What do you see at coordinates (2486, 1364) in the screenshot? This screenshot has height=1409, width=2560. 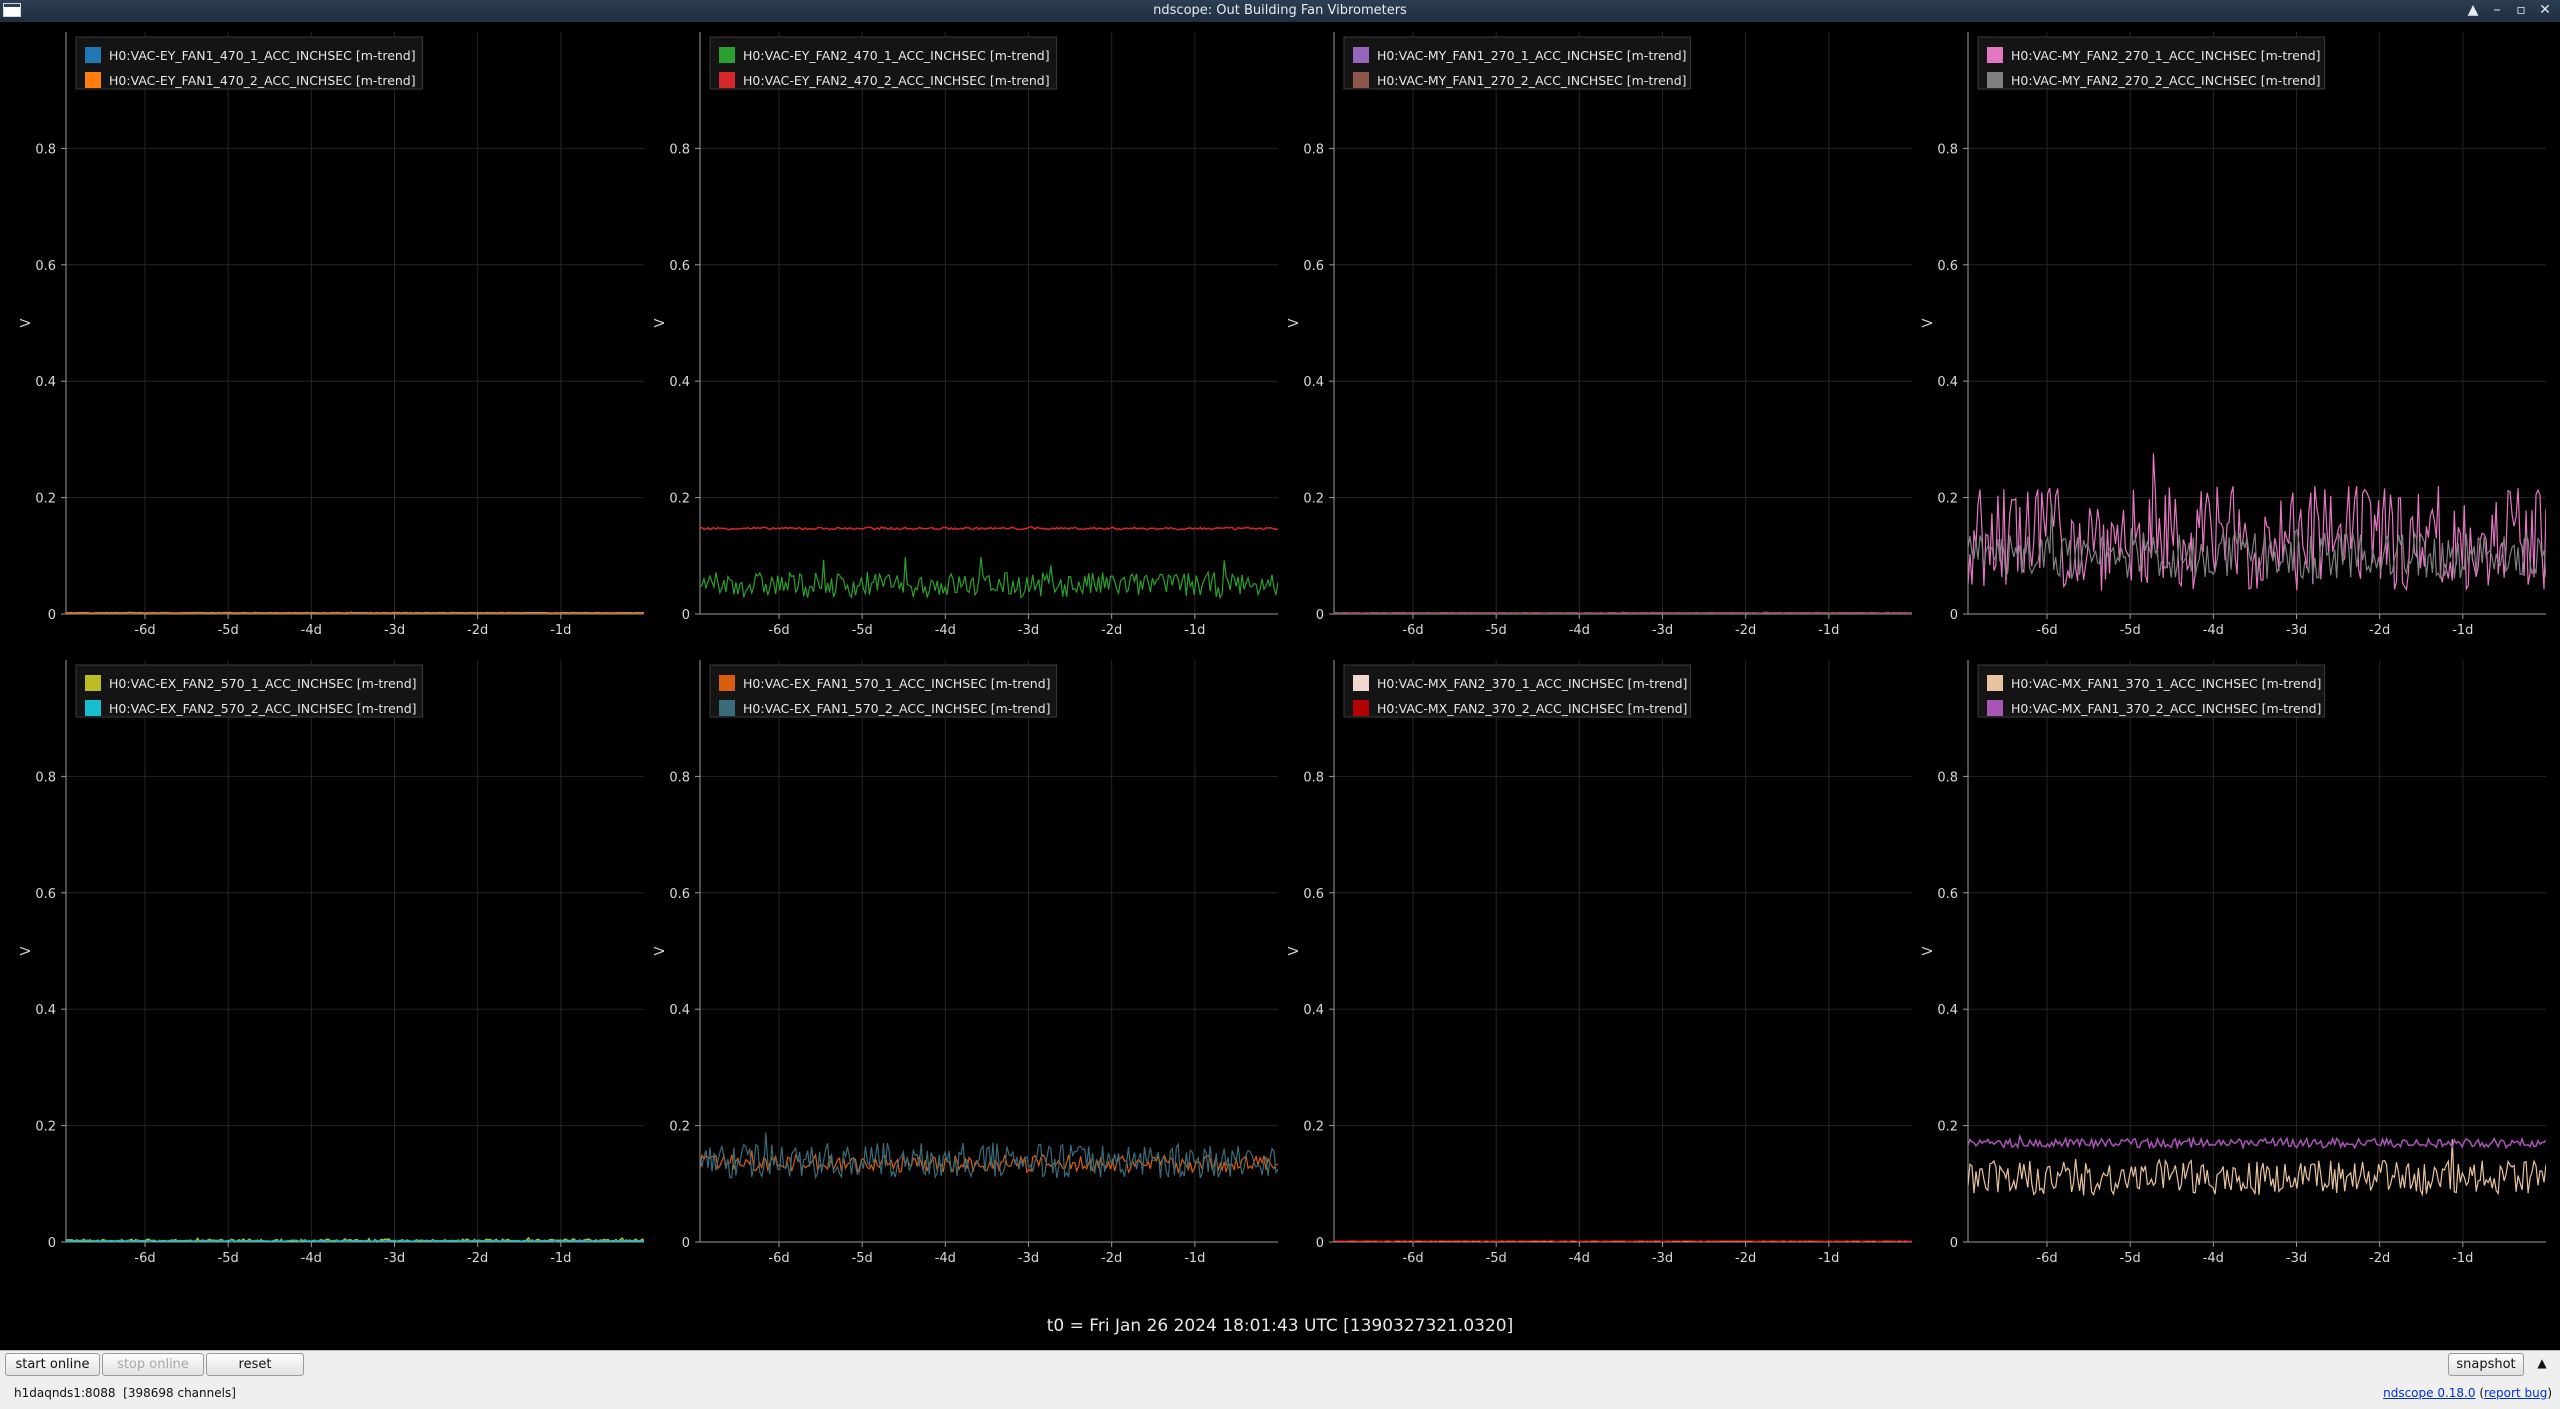 I see `snapshot-button: snapshot` at bounding box center [2486, 1364].